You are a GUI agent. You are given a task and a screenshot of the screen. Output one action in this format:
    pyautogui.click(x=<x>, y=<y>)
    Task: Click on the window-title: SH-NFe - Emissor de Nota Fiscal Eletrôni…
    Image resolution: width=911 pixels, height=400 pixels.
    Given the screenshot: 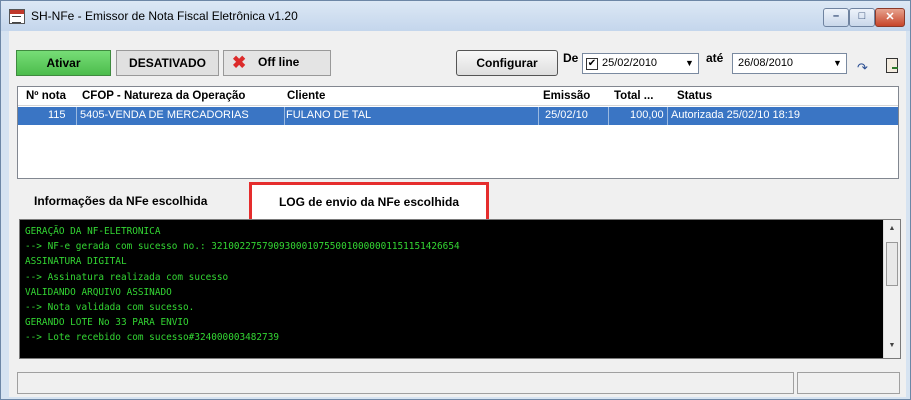 What is the action you would take?
    pyautogui.click(x=164, y=16)
    